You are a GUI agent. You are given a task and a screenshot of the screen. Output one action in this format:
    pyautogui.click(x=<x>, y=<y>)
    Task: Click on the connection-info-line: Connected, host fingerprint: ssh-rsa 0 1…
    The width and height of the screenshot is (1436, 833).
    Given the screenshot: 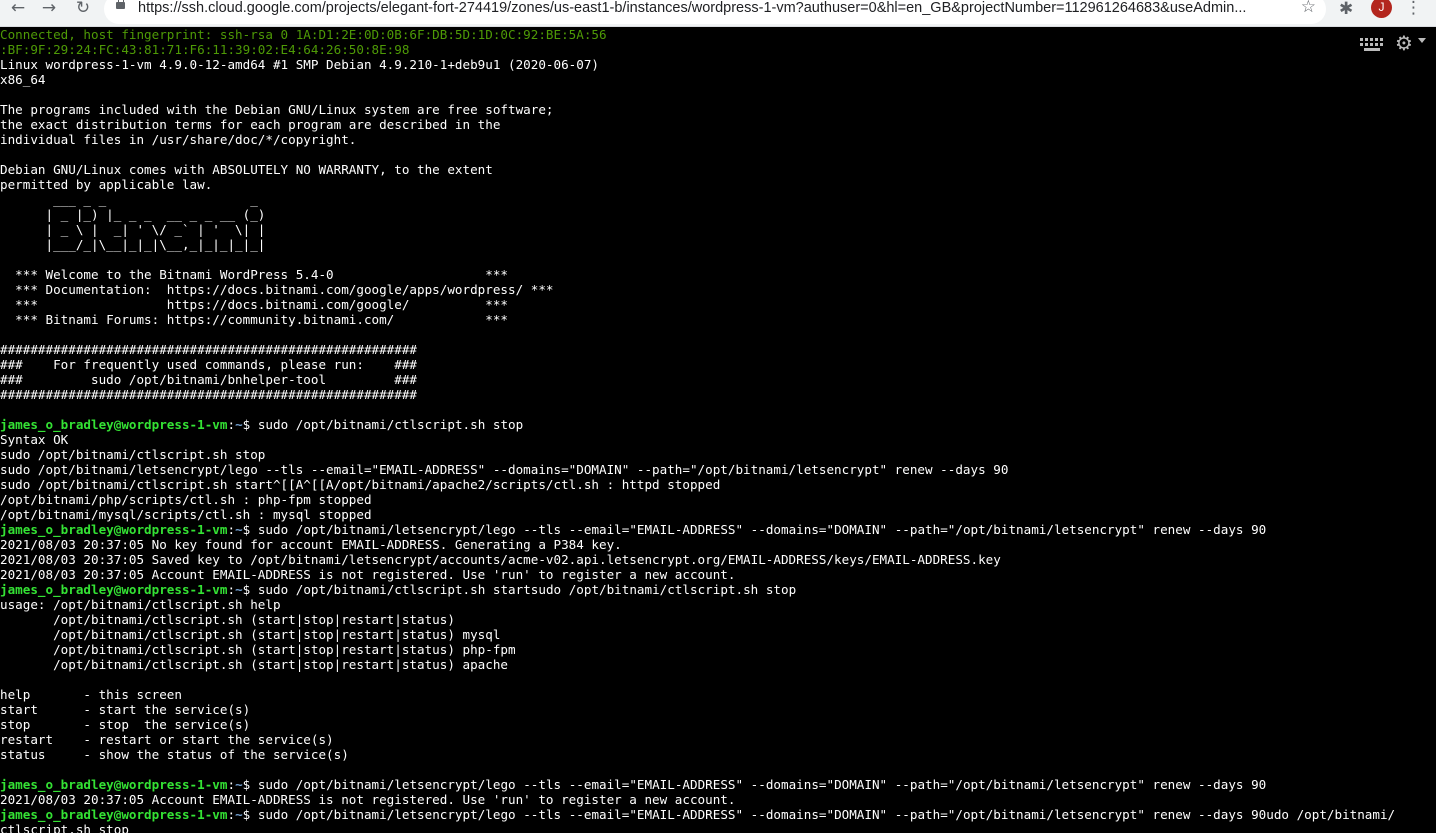 What is the action you would take?
    pyautogui.click(x=303, y=34)
    